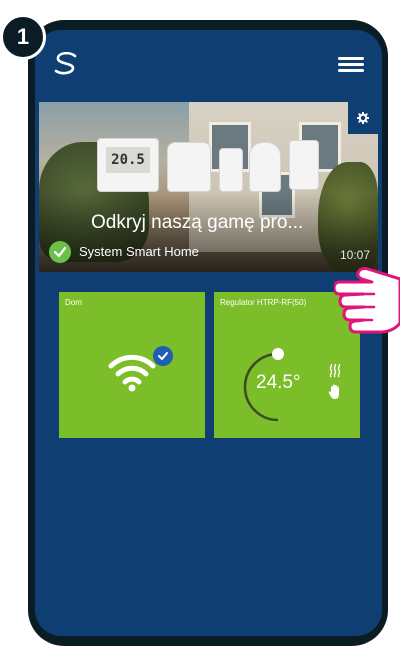 The image size is (400, 660). Describe the element at coordinates (139, 251) in the screenshot. I see `banner-subtitle: System Smart Home` at that location.